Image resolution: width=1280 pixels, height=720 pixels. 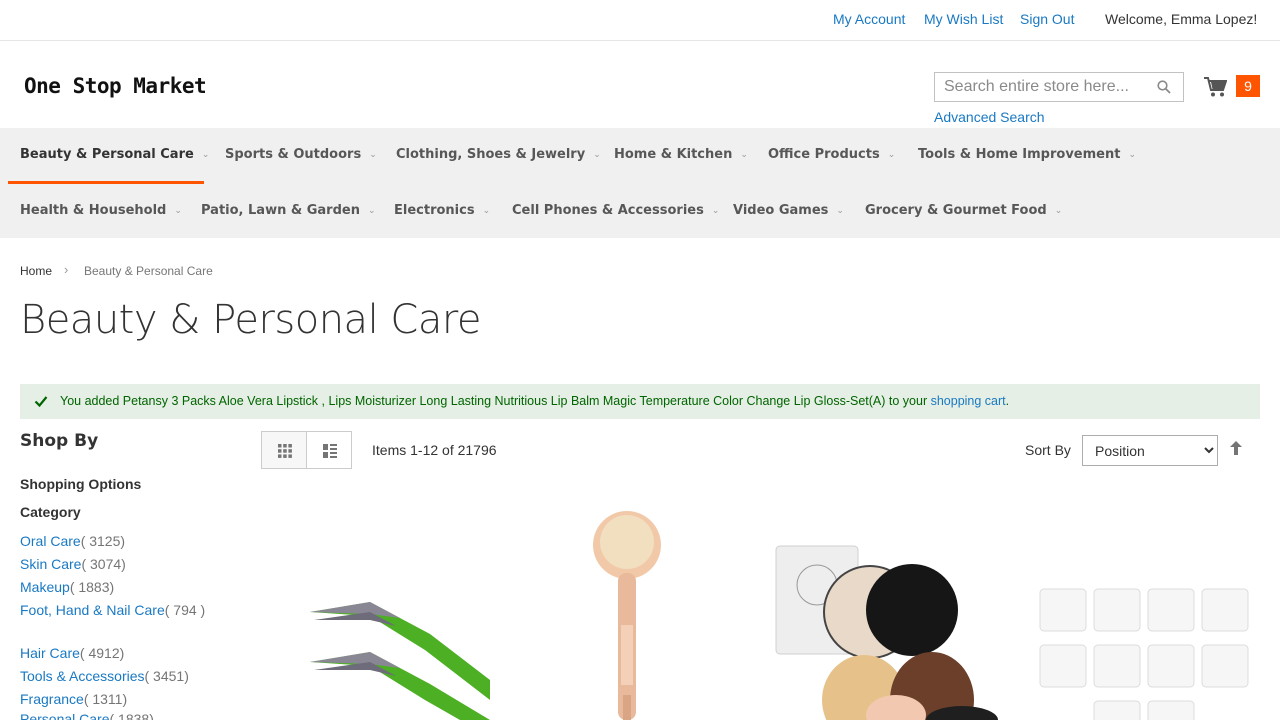 I want to click on advanced-search-link: Advanced Search, so click(x=989, y=117).